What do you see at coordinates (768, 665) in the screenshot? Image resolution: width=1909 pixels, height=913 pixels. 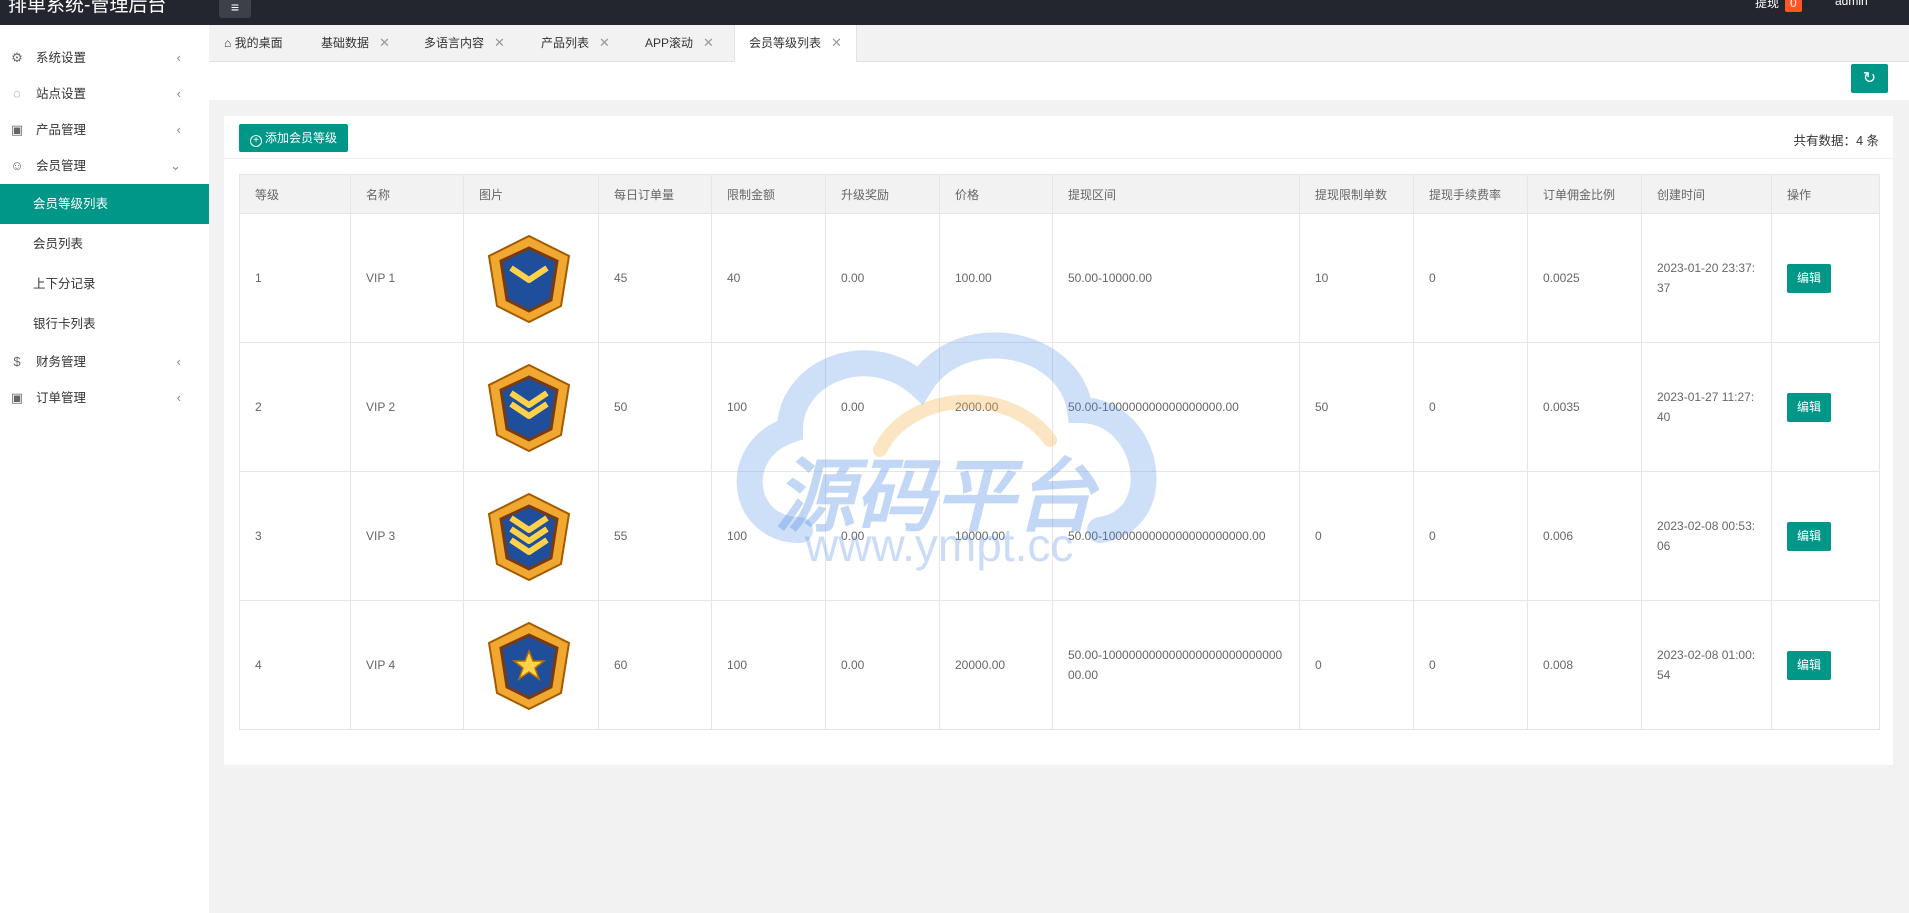 I see `cell-limit: 100` at bounding box center [768, 665].